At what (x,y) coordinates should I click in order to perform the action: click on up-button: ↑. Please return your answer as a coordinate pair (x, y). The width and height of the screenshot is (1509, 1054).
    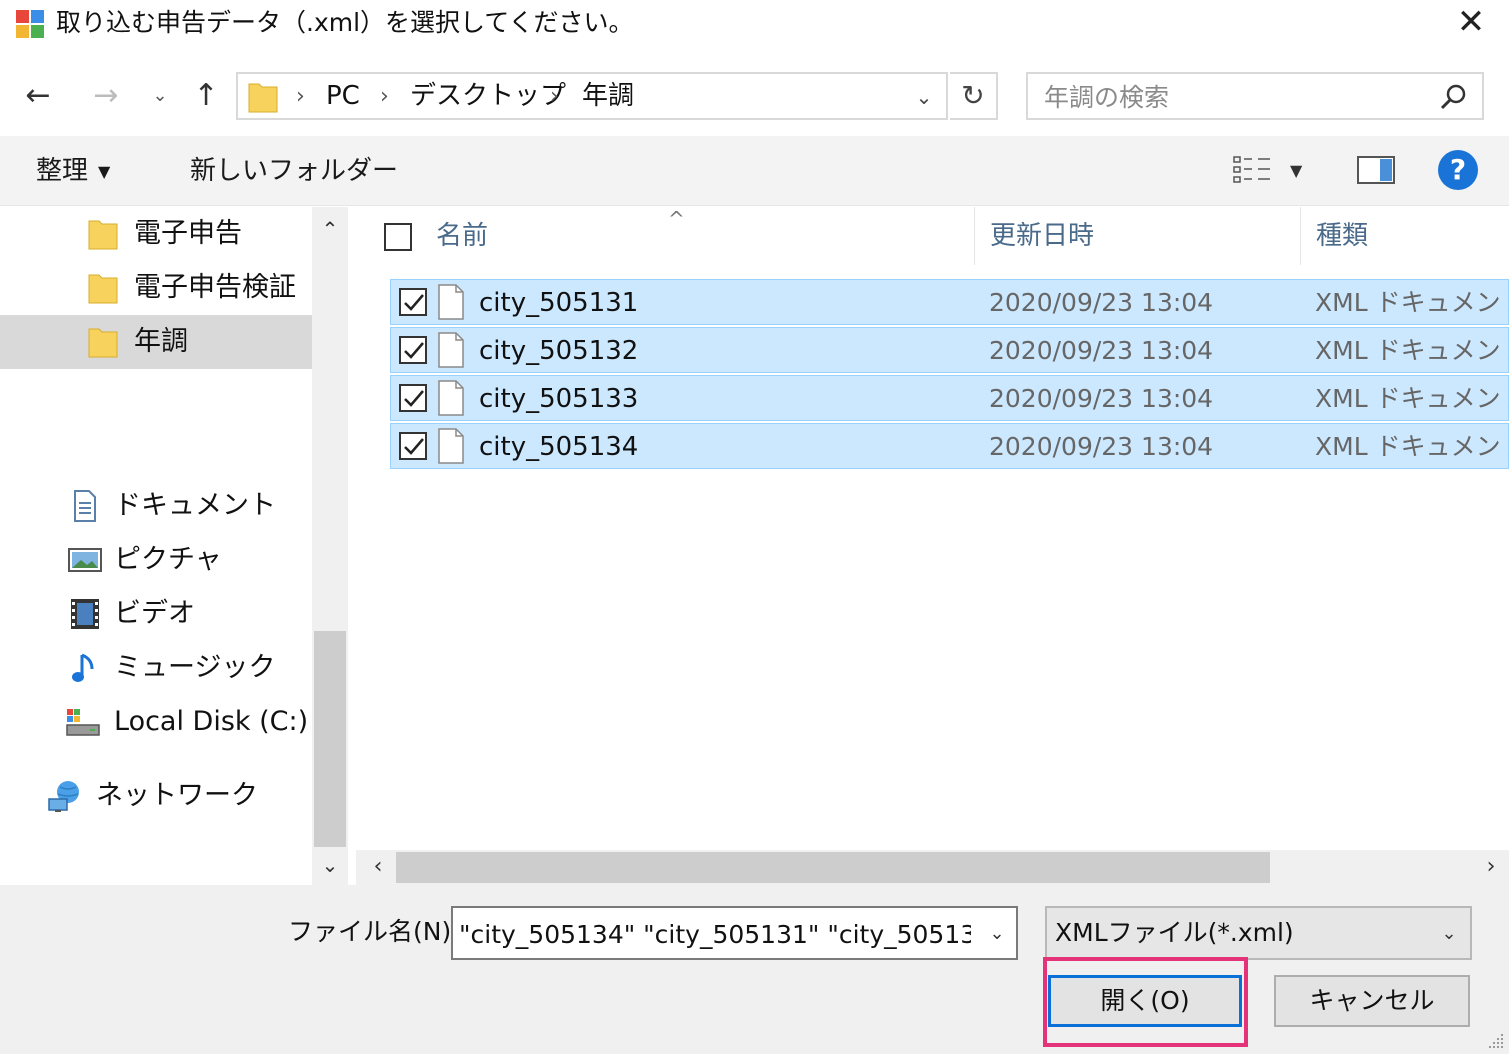
    Looking at the image, I should click on (206, 96).